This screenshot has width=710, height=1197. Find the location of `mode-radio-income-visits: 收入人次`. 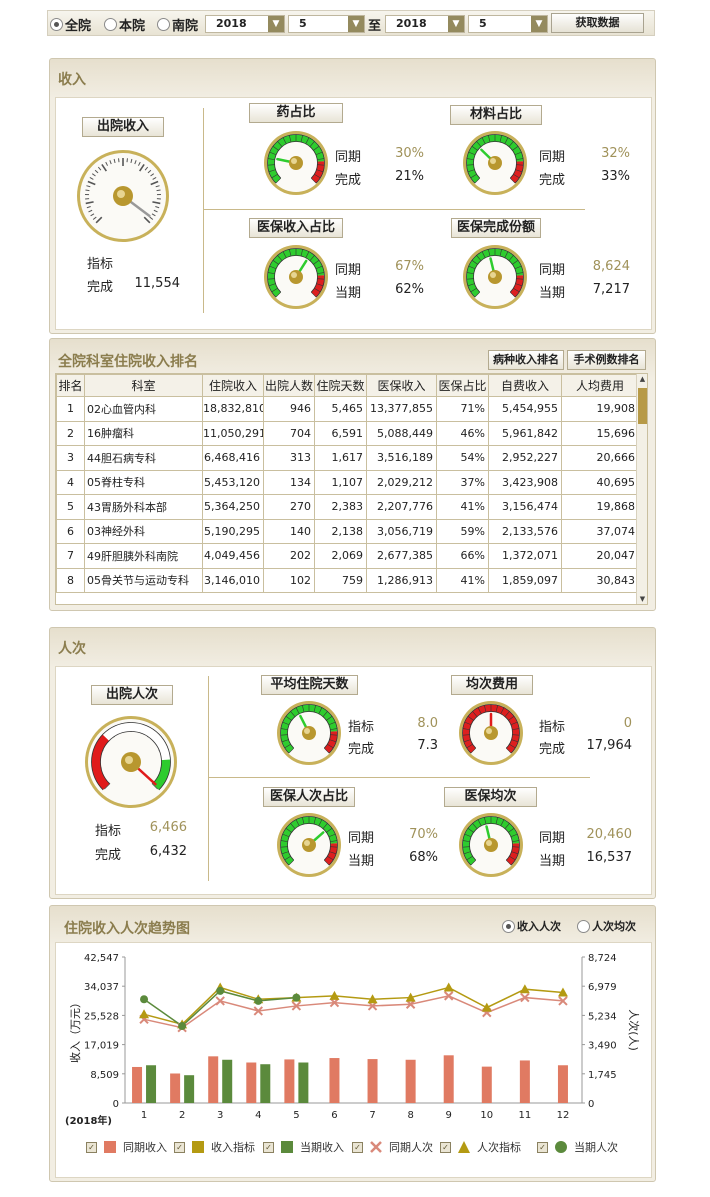

mode-radio-income-visits: 收入人次 is located at coordinates (531, 926).